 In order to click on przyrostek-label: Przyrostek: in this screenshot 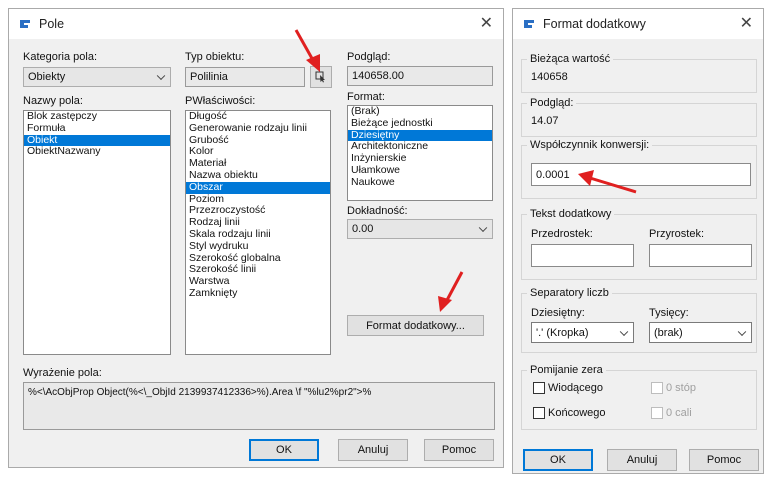, I will do `click(677, 234)`.